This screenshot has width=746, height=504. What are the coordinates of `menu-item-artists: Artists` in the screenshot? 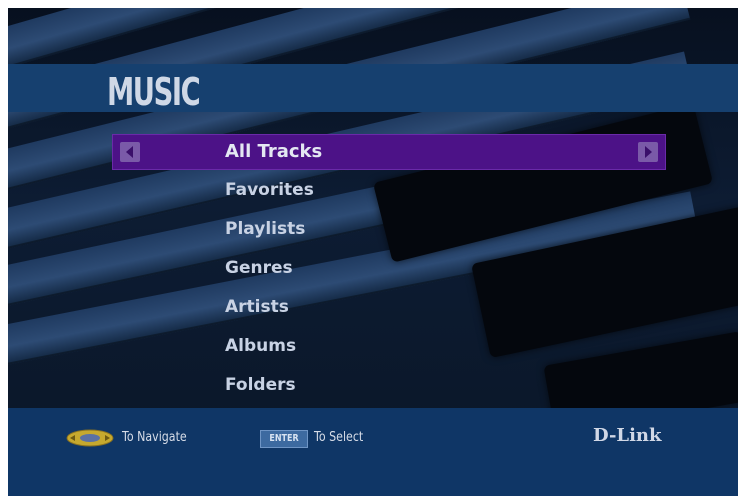 It's located at (257, 307).